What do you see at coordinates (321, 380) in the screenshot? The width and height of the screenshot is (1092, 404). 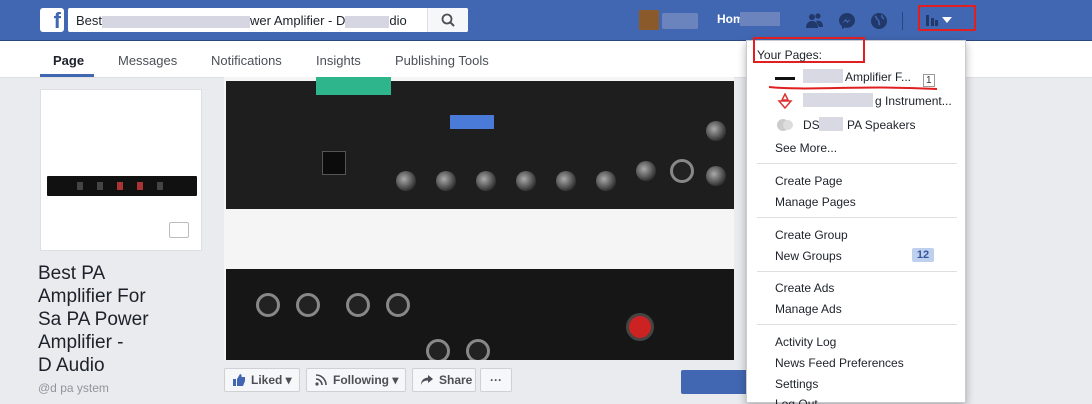 I see `rss-icon` at bounding box center [321, 380].